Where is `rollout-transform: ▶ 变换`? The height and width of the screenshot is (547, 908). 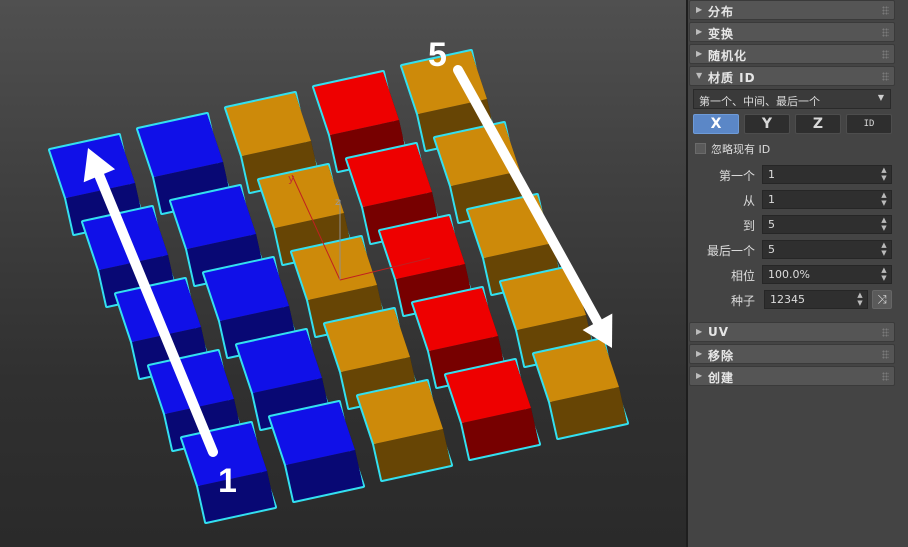 rollout-transform: ▶ 变换 is located at coordinates (792, 32).